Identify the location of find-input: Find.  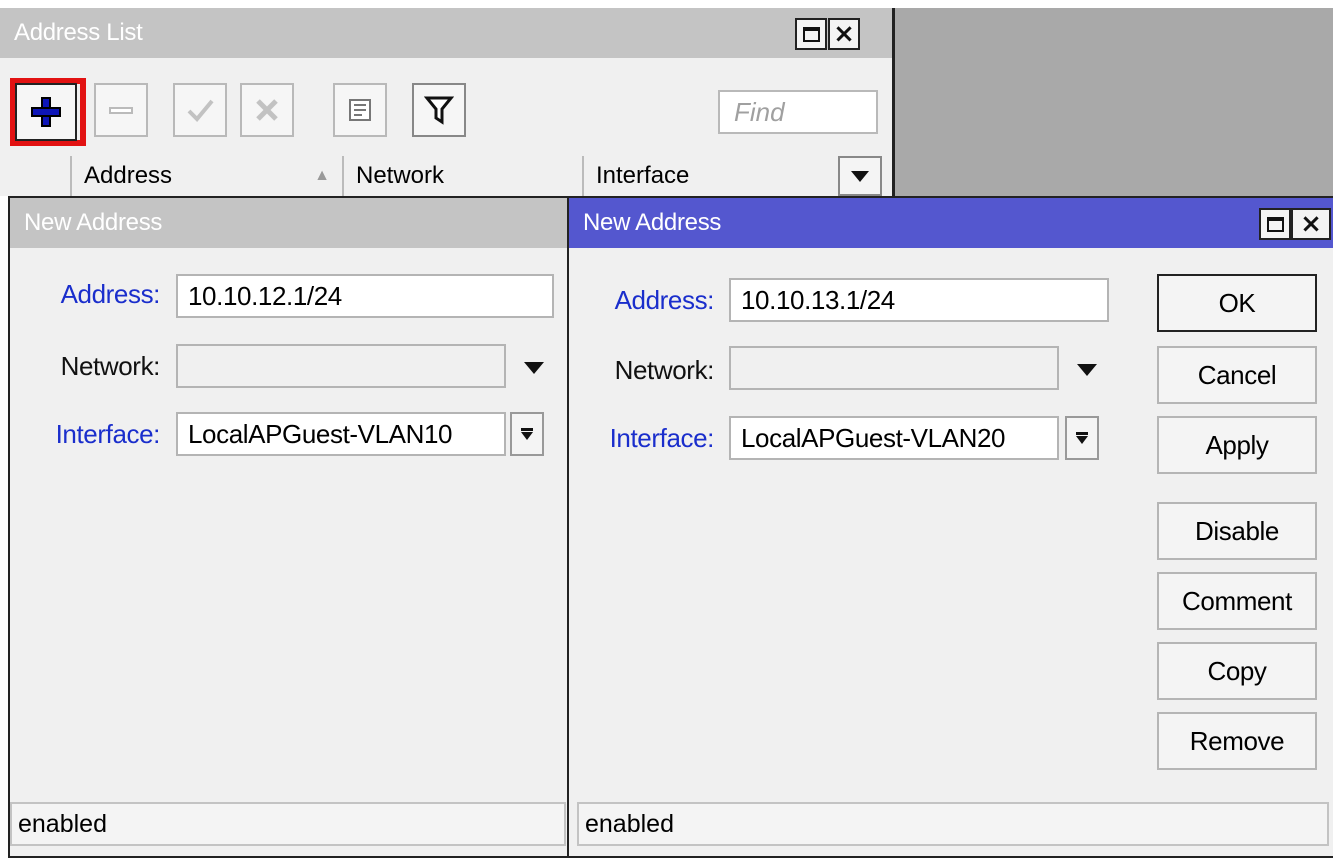
(798, 112).